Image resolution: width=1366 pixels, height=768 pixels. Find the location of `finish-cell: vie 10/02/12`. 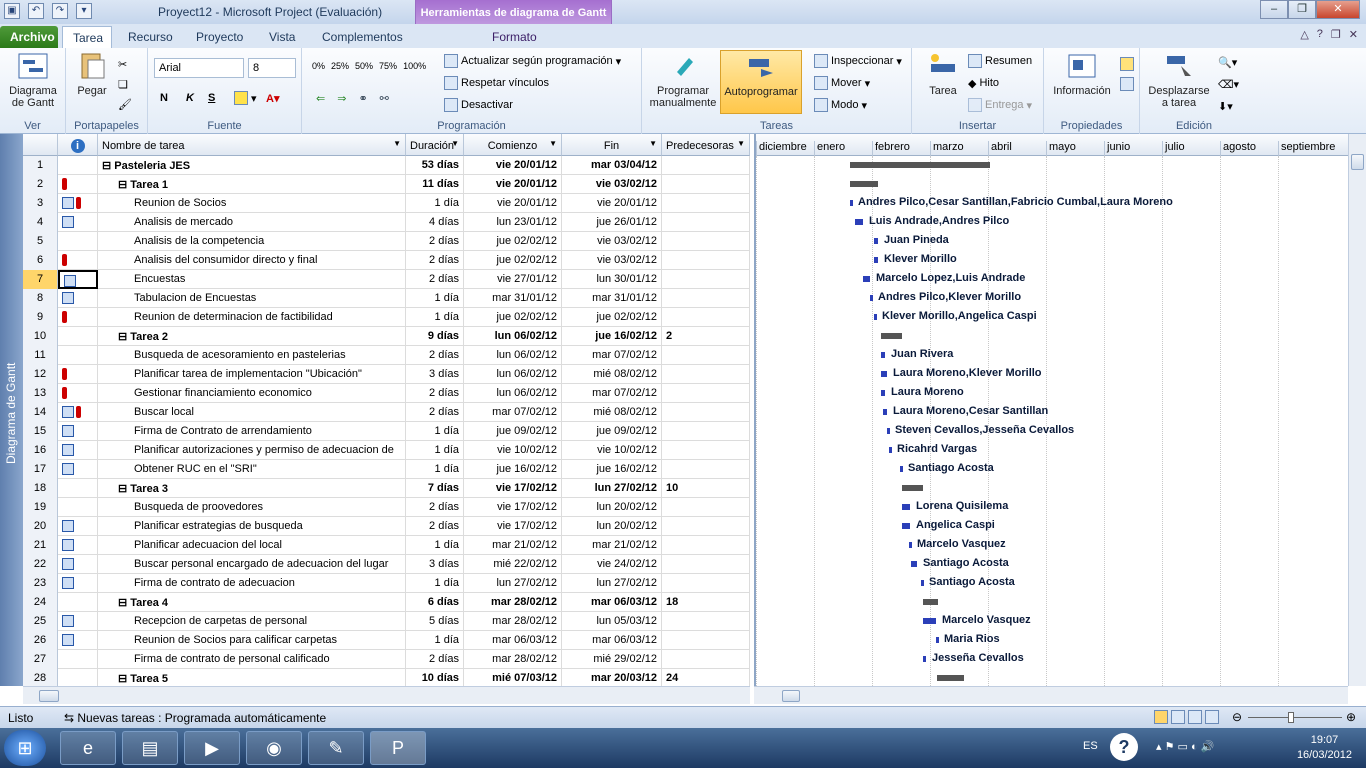

finish-cell: vie 10/02/12 is located at coordinates (612, 450).